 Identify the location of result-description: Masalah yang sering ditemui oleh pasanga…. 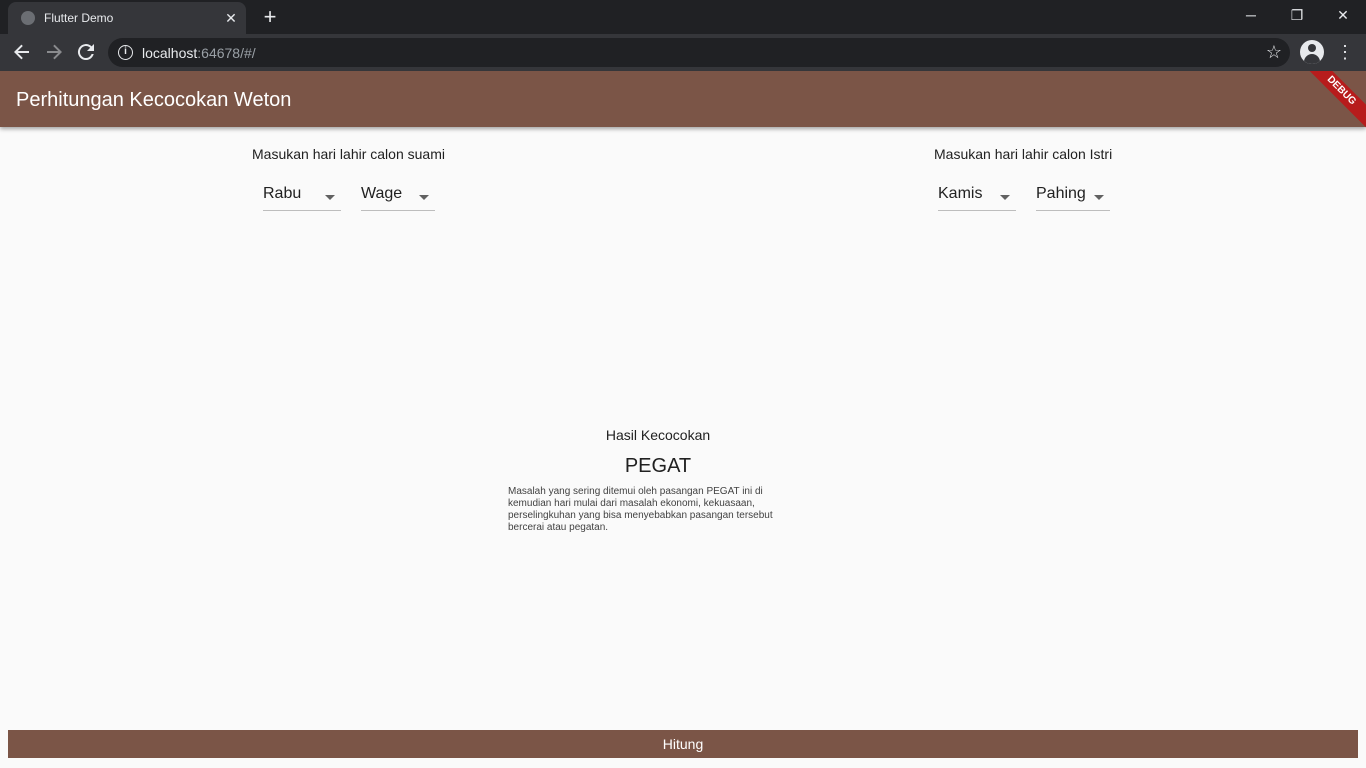
(640, 509).